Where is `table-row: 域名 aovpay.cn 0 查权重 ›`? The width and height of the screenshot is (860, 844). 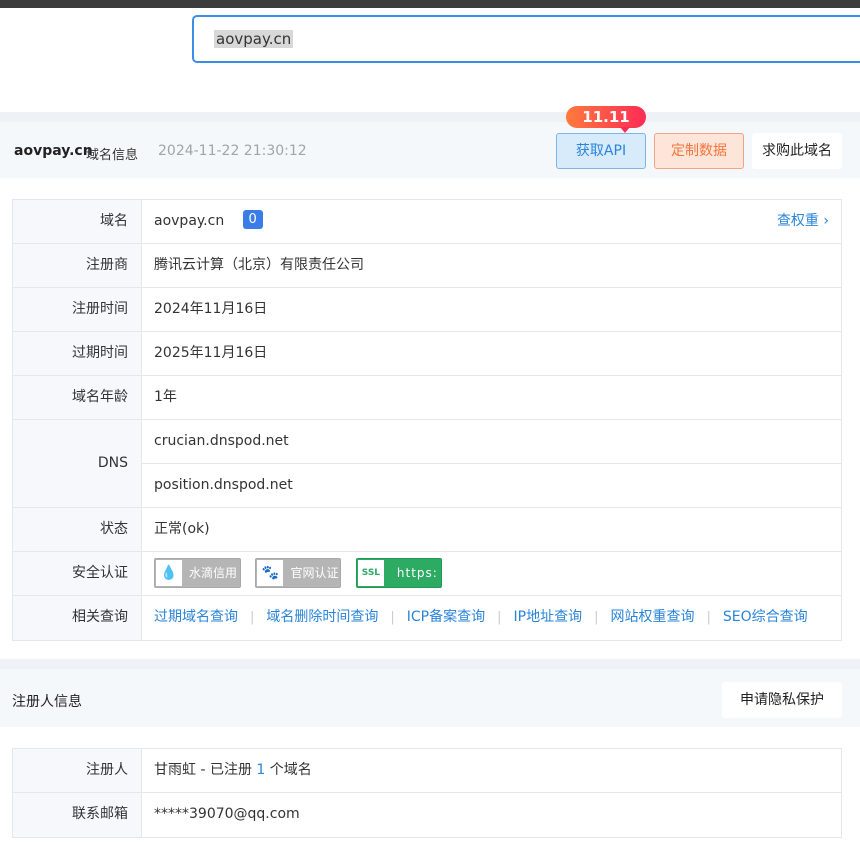
table-row: 域名 aovpay.cn 0 查权重 › is located at coordinates (427, 222).